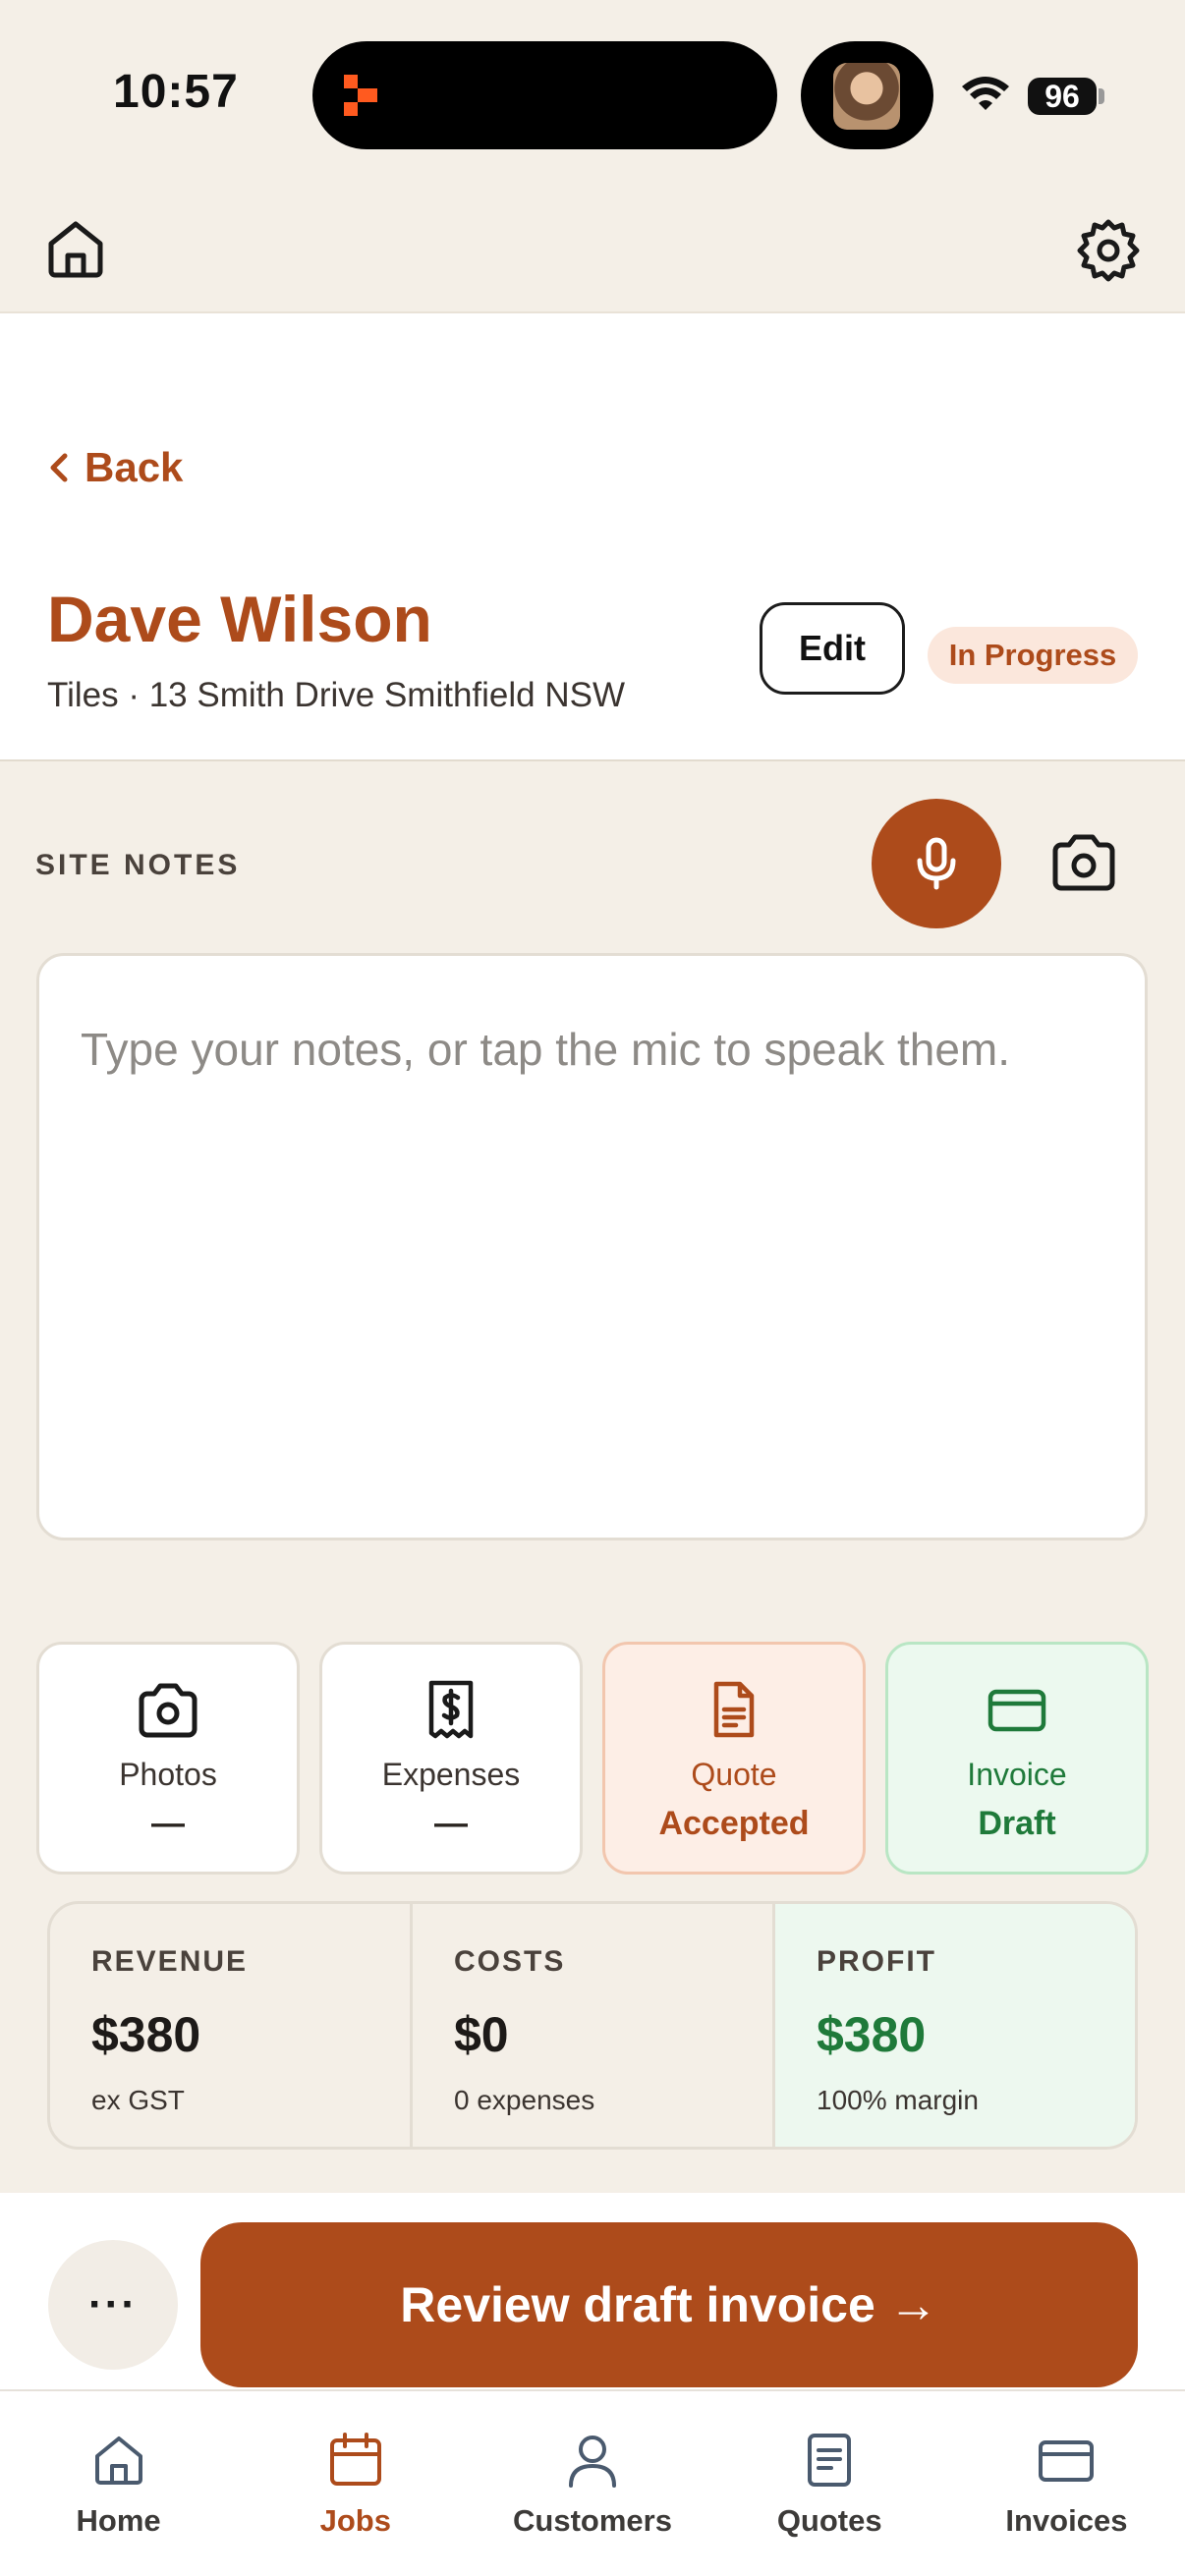 Image resolution: width=1185 pixels, height=2576 pixels. I want to click on tile-value: Accepted, so click(734, 1823).